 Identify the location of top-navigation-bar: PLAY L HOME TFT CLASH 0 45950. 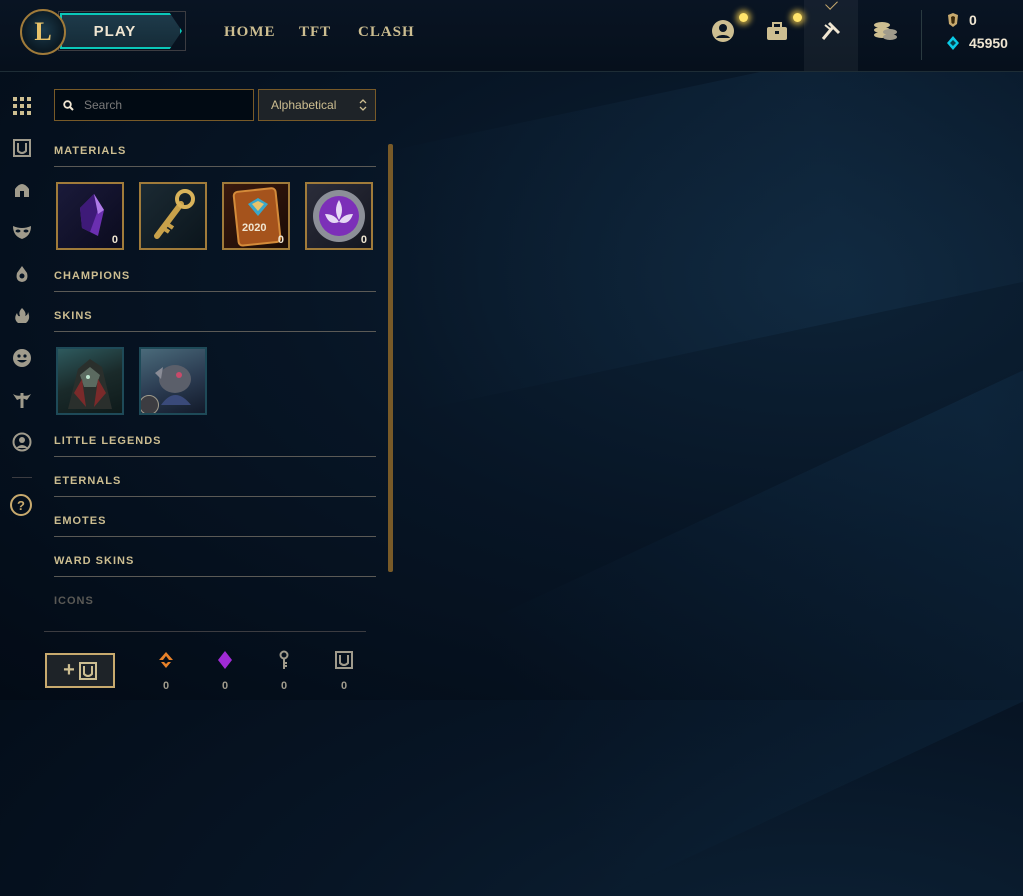
(511, 36).